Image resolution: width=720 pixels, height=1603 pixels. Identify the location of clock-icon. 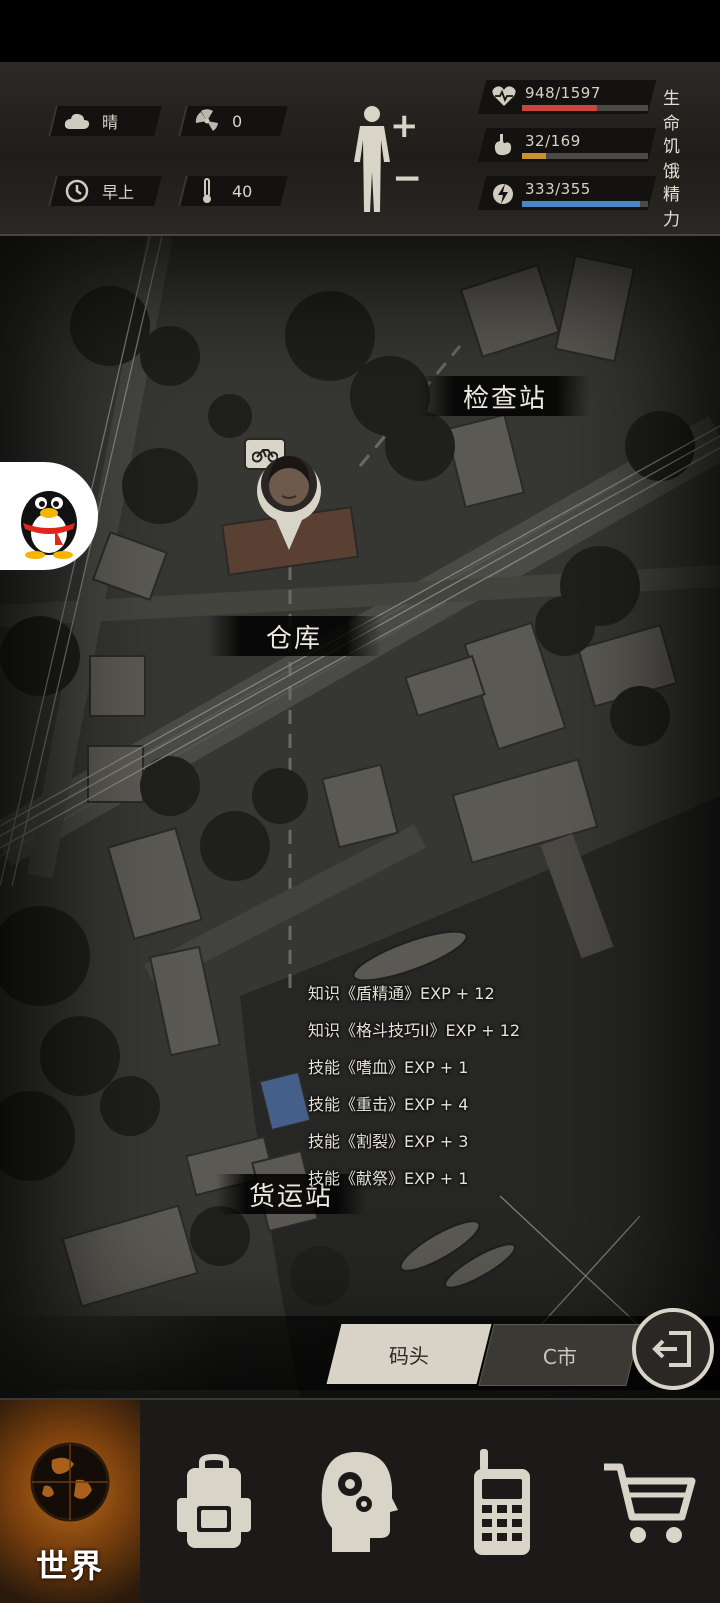
(77, 191).